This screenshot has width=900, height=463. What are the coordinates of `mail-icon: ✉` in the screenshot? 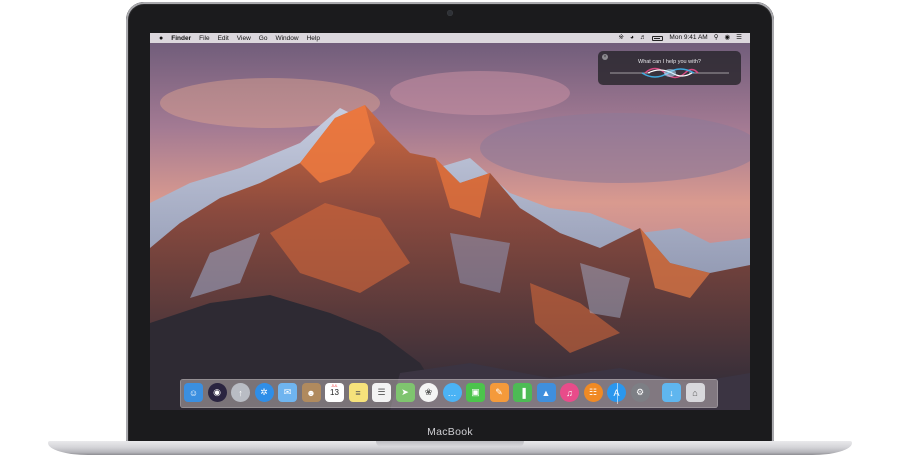 It's located at (287, 392).